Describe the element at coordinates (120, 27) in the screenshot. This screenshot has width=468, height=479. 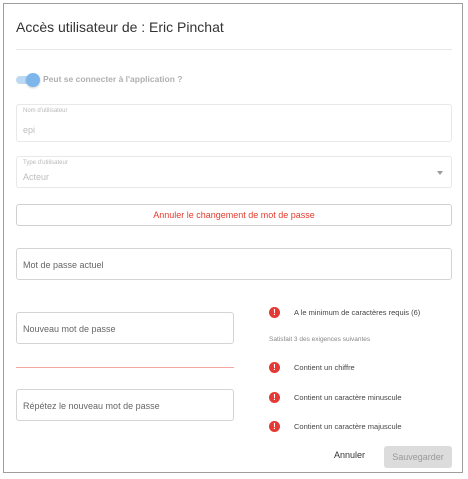
I see `dialog-title: Accès utilisateur de : Eric Pinchat` at that location.